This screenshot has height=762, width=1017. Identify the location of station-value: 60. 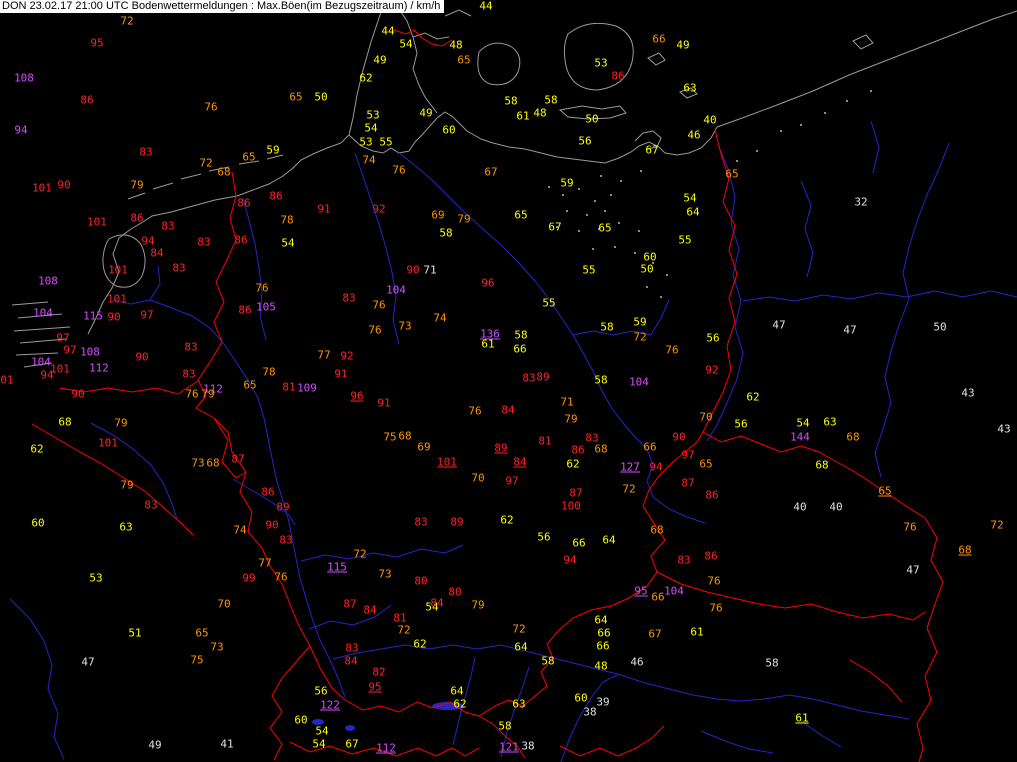
(581, 698).